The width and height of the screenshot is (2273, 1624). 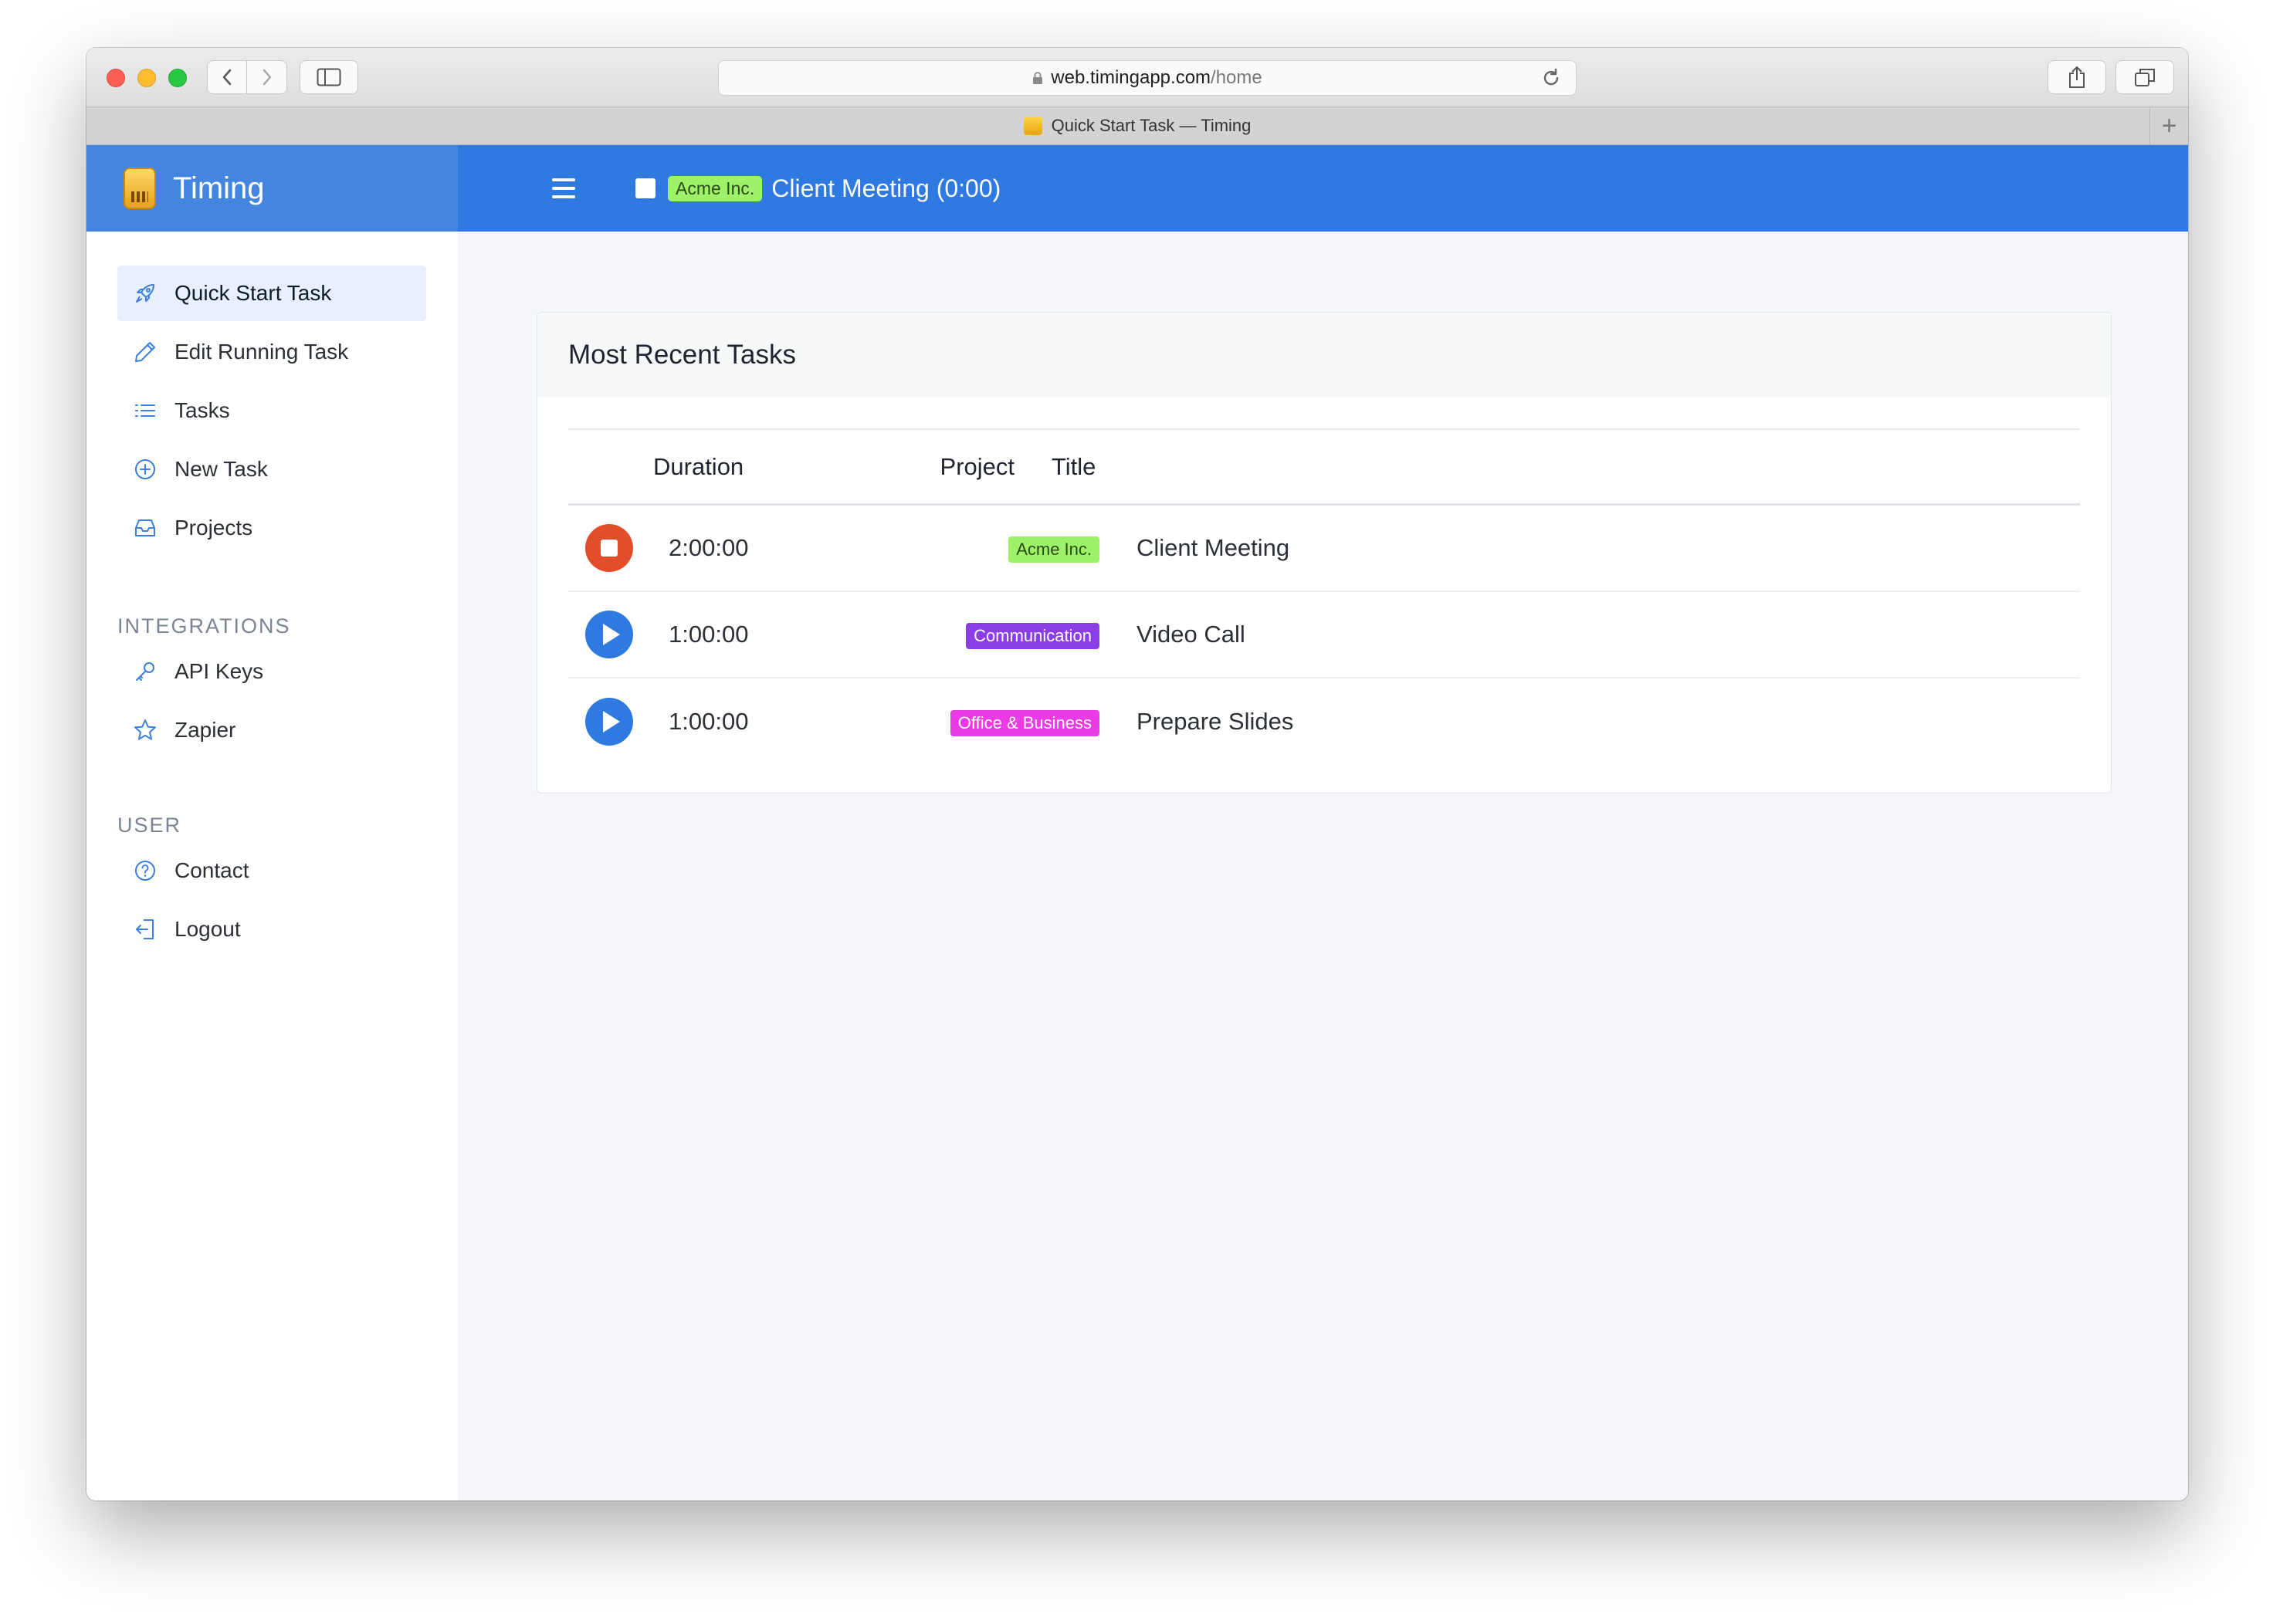 What do you see at coordinates (1551, 78) in the screenshot?
I see `reload-icon` at bounding box center [1551, 78].